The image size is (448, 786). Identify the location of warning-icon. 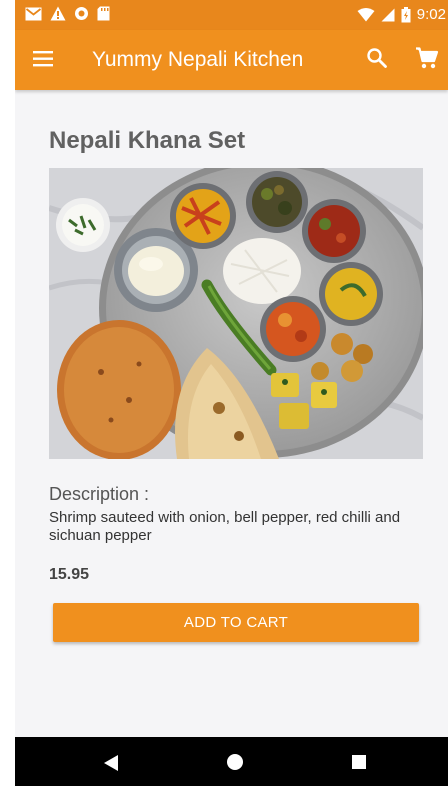
(58, 13).